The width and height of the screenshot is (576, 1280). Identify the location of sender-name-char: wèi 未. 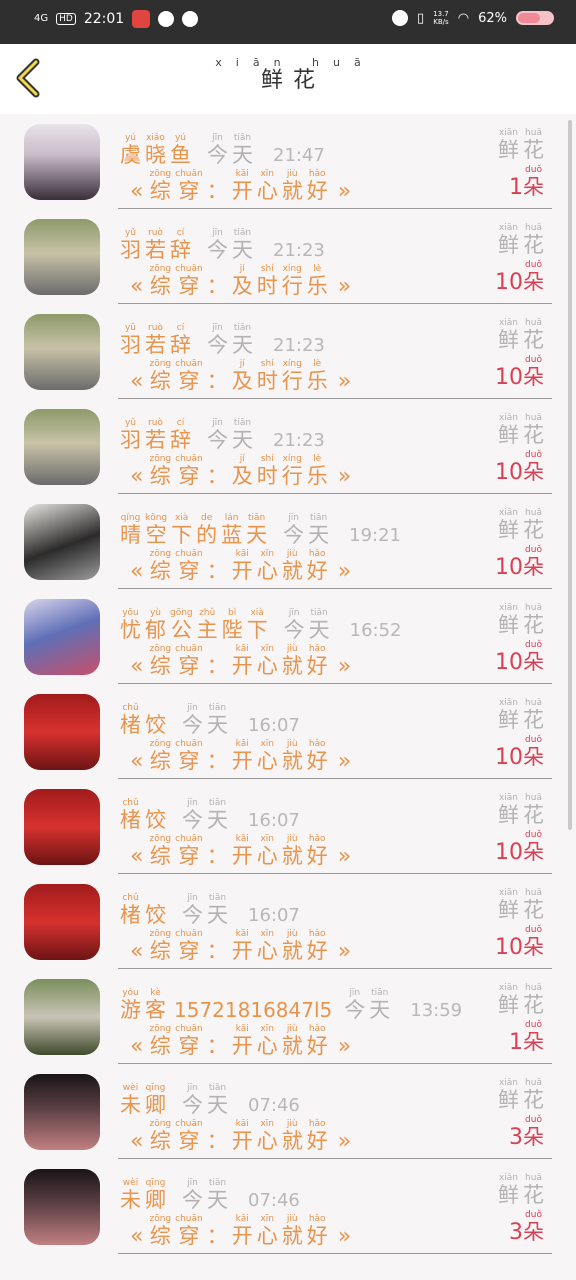
(130, 1100).